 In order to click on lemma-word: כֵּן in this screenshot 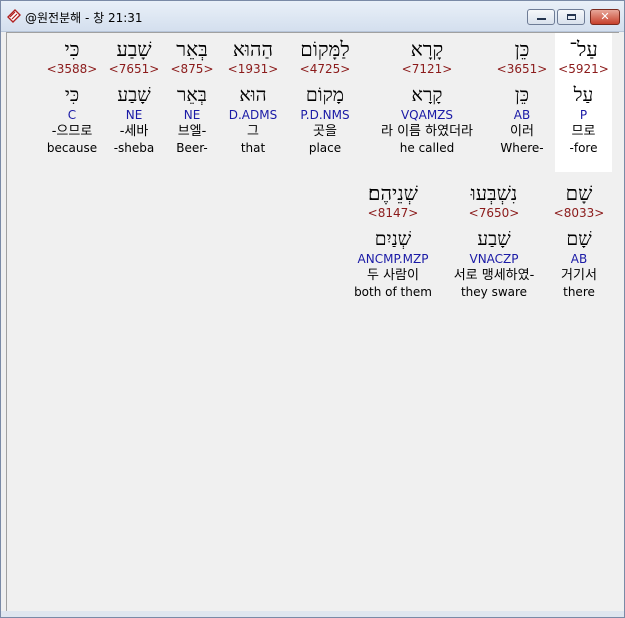, I will do `click(522, 95)`.